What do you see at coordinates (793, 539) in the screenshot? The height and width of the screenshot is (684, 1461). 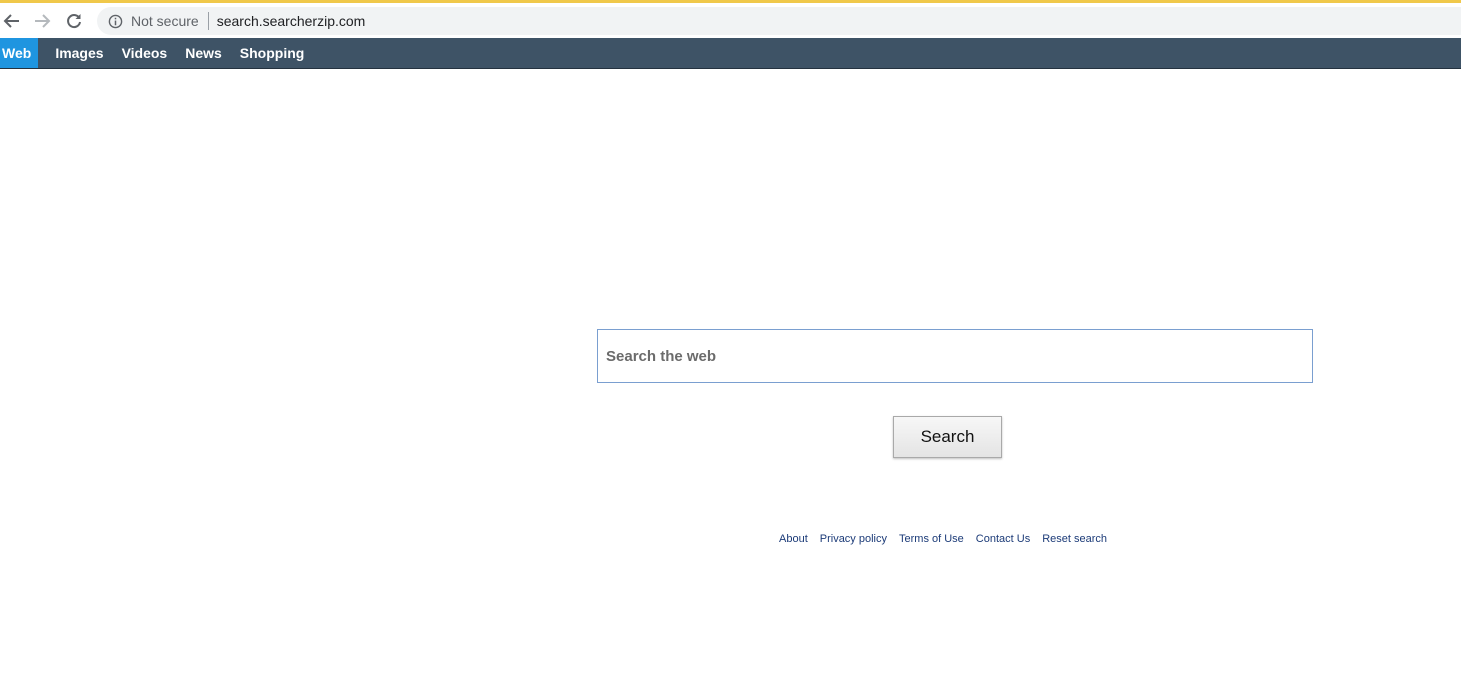 I see `footer-link-about: About` at bounding box center [793, 539].